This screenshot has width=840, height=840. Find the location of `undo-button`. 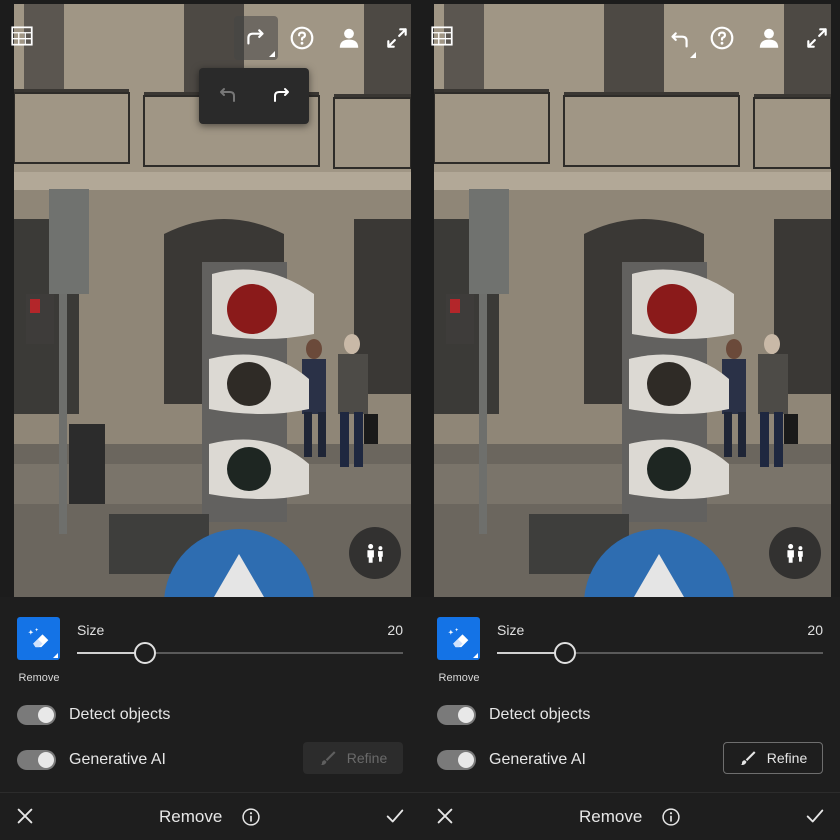

undo-button is located at coordinates (227, 96).